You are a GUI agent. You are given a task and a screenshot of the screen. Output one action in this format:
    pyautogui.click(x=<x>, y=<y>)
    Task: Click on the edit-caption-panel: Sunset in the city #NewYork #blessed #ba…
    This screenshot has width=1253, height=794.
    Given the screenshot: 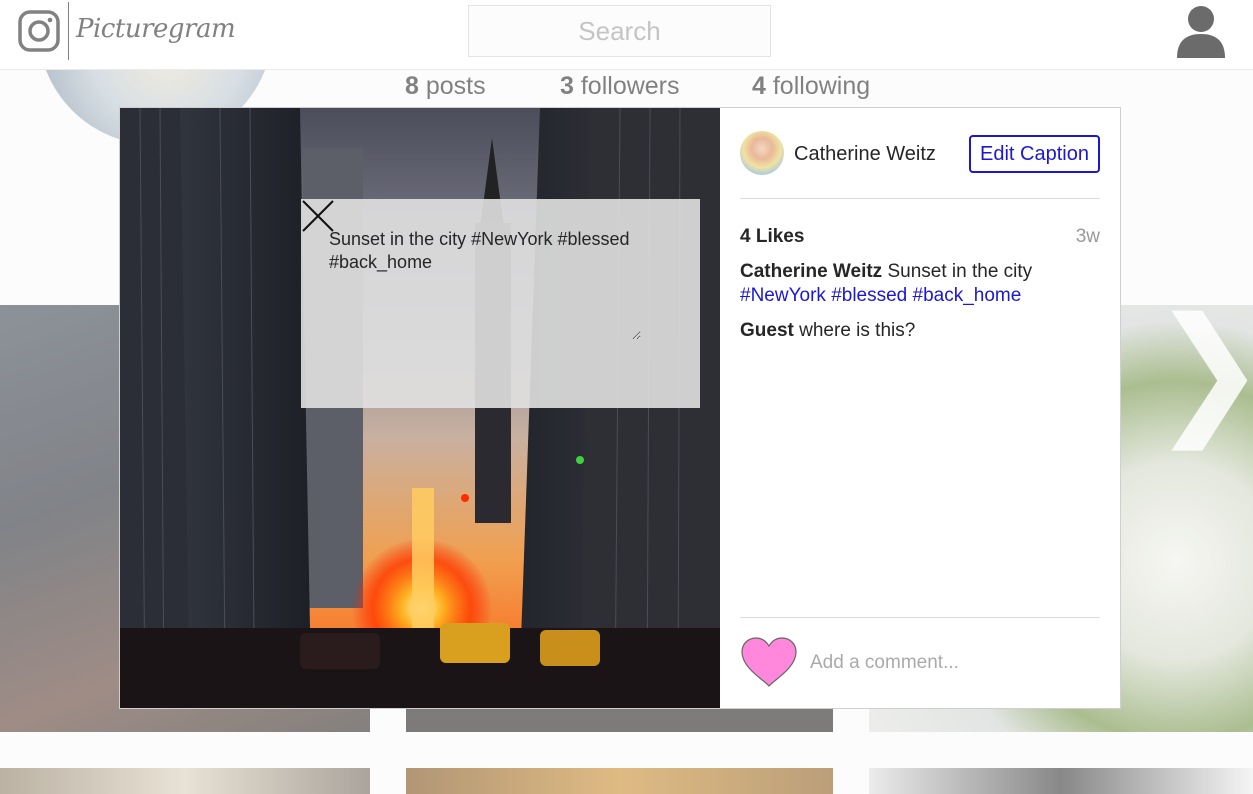 What is the action you would take?
    pyautogui.click(x=500, y=303)
    